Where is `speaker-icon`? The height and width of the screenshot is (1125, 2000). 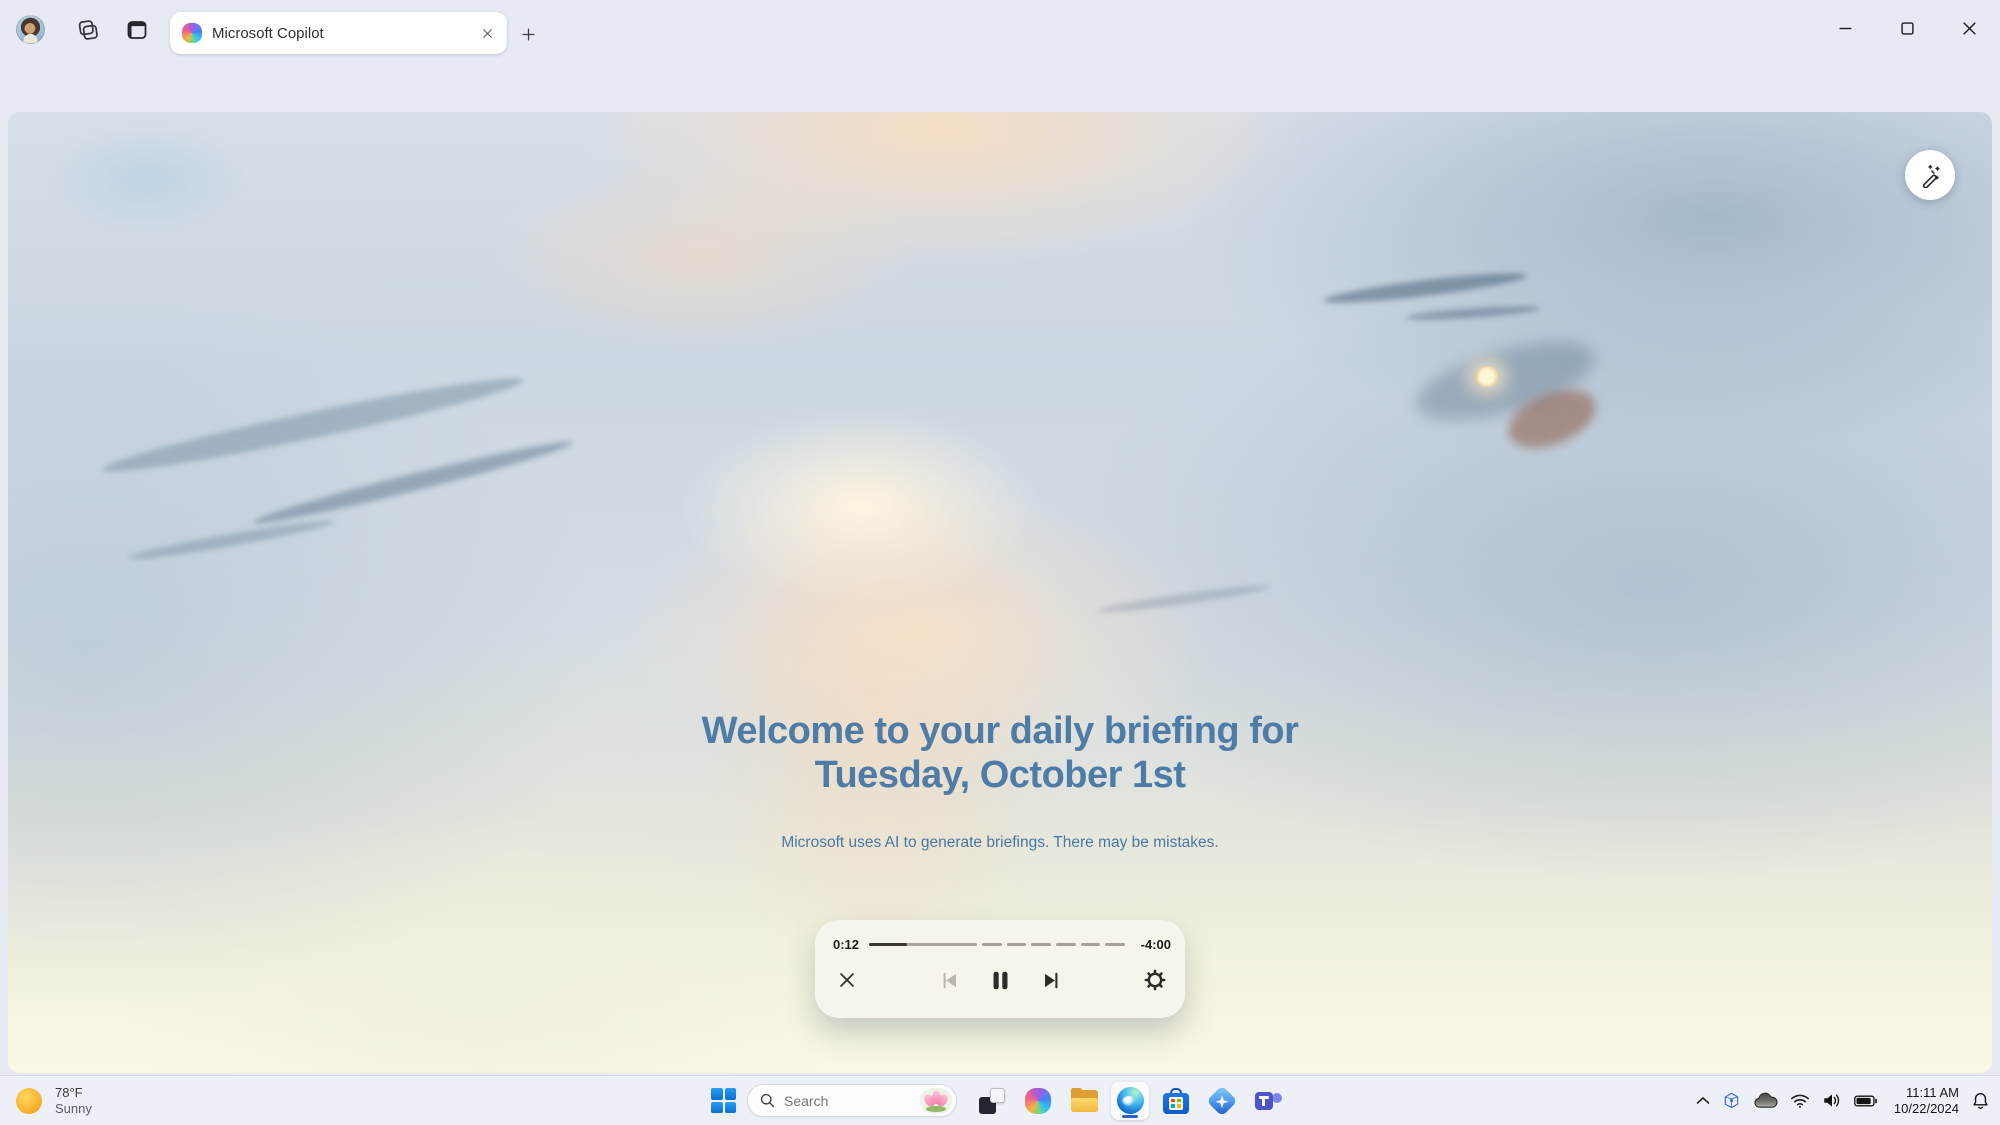
speaker-icon is located at coordinates (1832, 1100).